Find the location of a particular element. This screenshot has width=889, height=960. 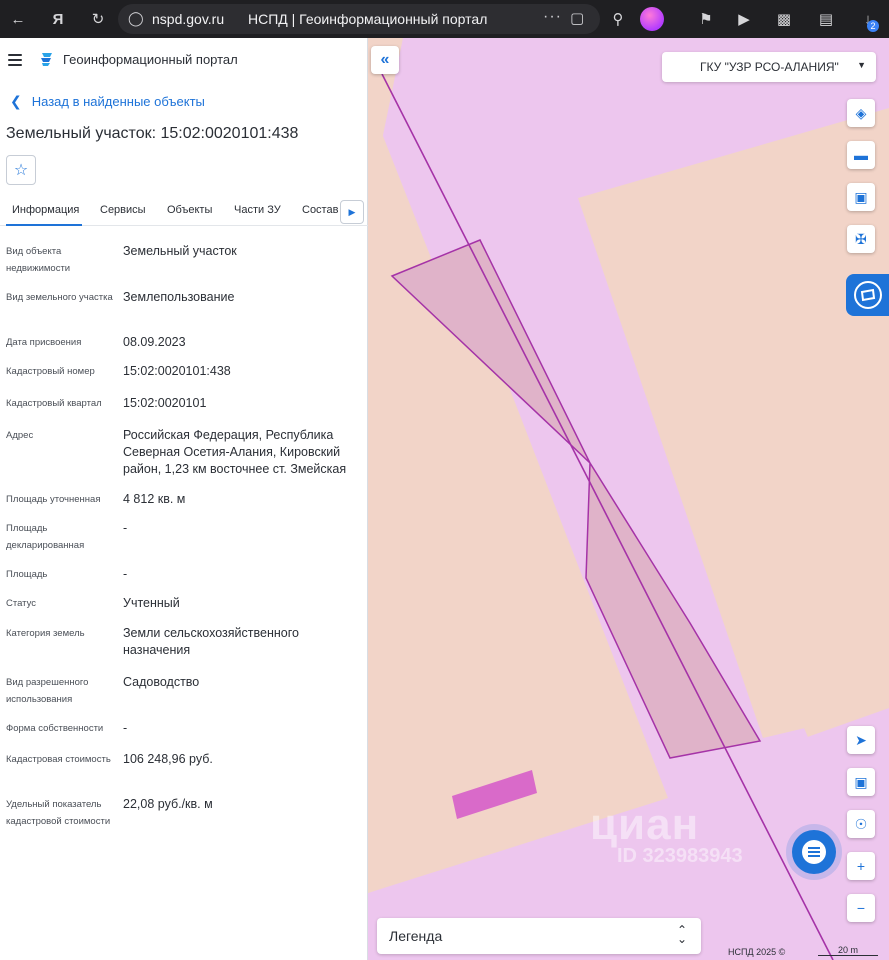

double-chevron-left-icon: « is located at coordinates (385, 59).